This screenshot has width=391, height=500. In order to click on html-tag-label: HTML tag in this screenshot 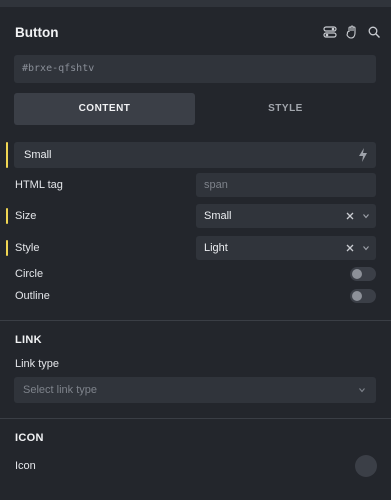, I will do `click(39, 185)`.